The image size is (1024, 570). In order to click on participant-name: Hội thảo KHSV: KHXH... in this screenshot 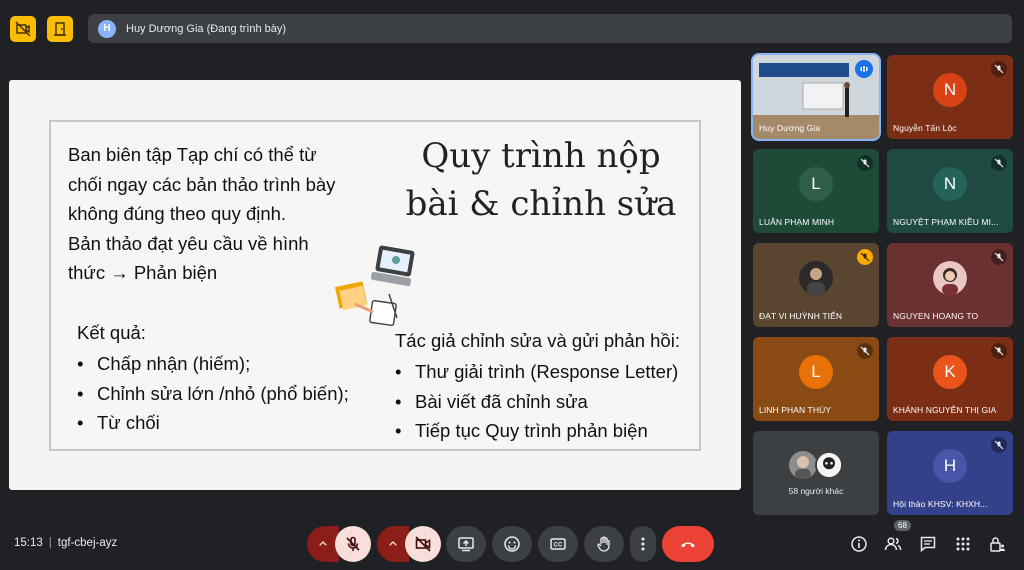, I will do `click(940, 504)`.